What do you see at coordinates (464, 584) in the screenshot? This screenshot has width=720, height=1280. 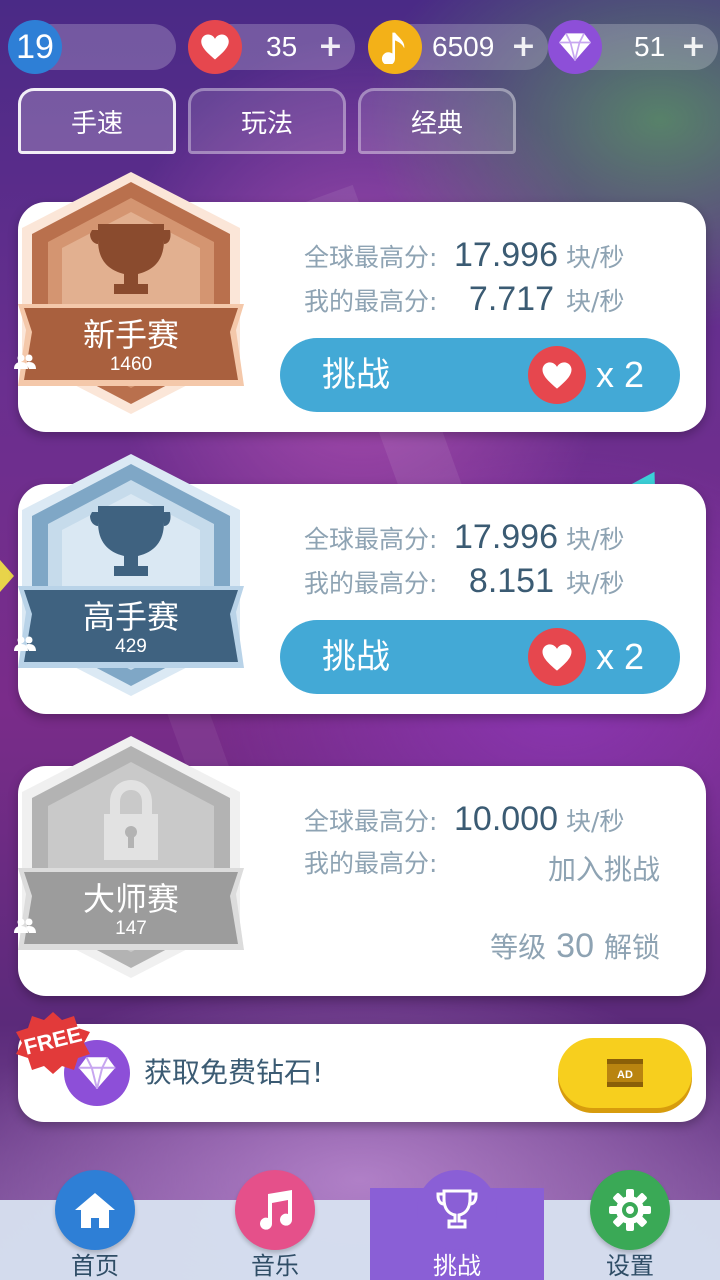 I see `my-best-row: 我的最高分: 8.151 块/秒` at bounding box center [464, 584].